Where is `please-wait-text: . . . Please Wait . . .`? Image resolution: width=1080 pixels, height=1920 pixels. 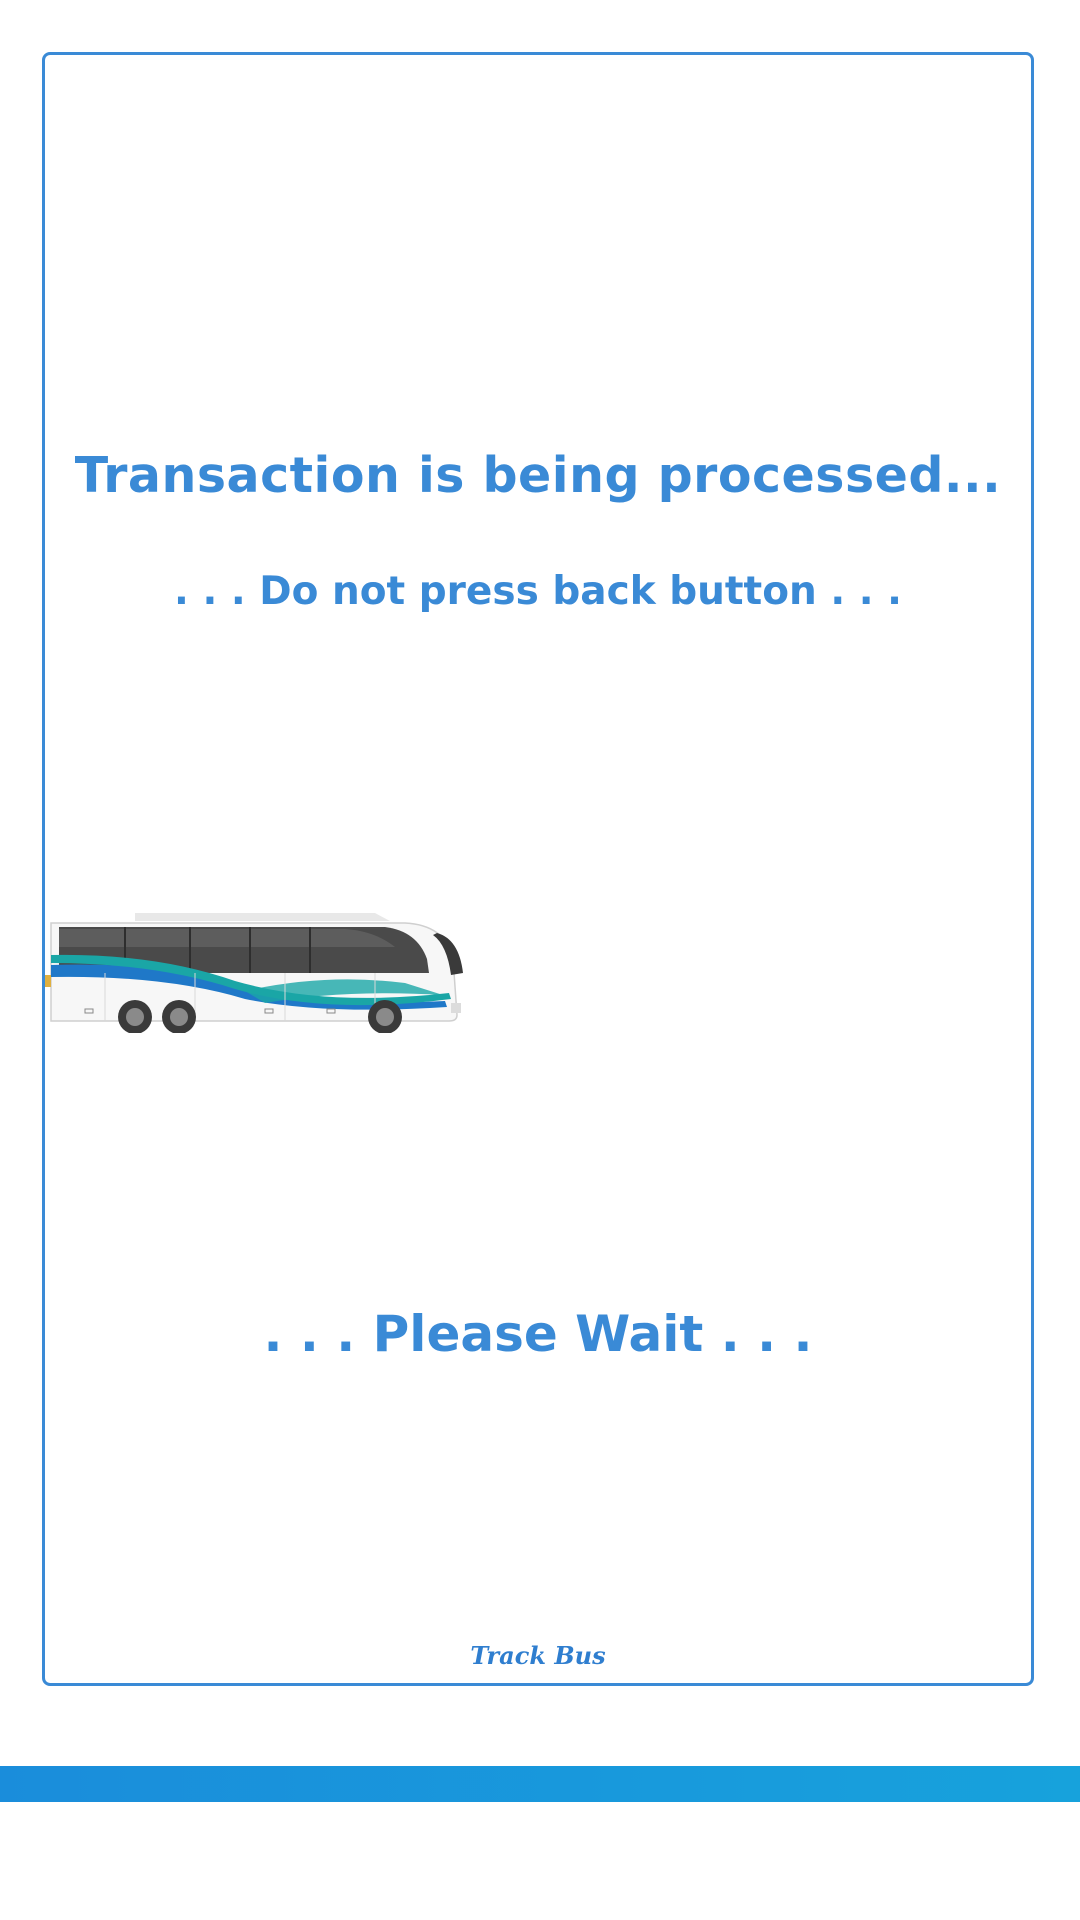 please-wait-text: . . . Please Wait . . . is located at coordinates (538, 1334).